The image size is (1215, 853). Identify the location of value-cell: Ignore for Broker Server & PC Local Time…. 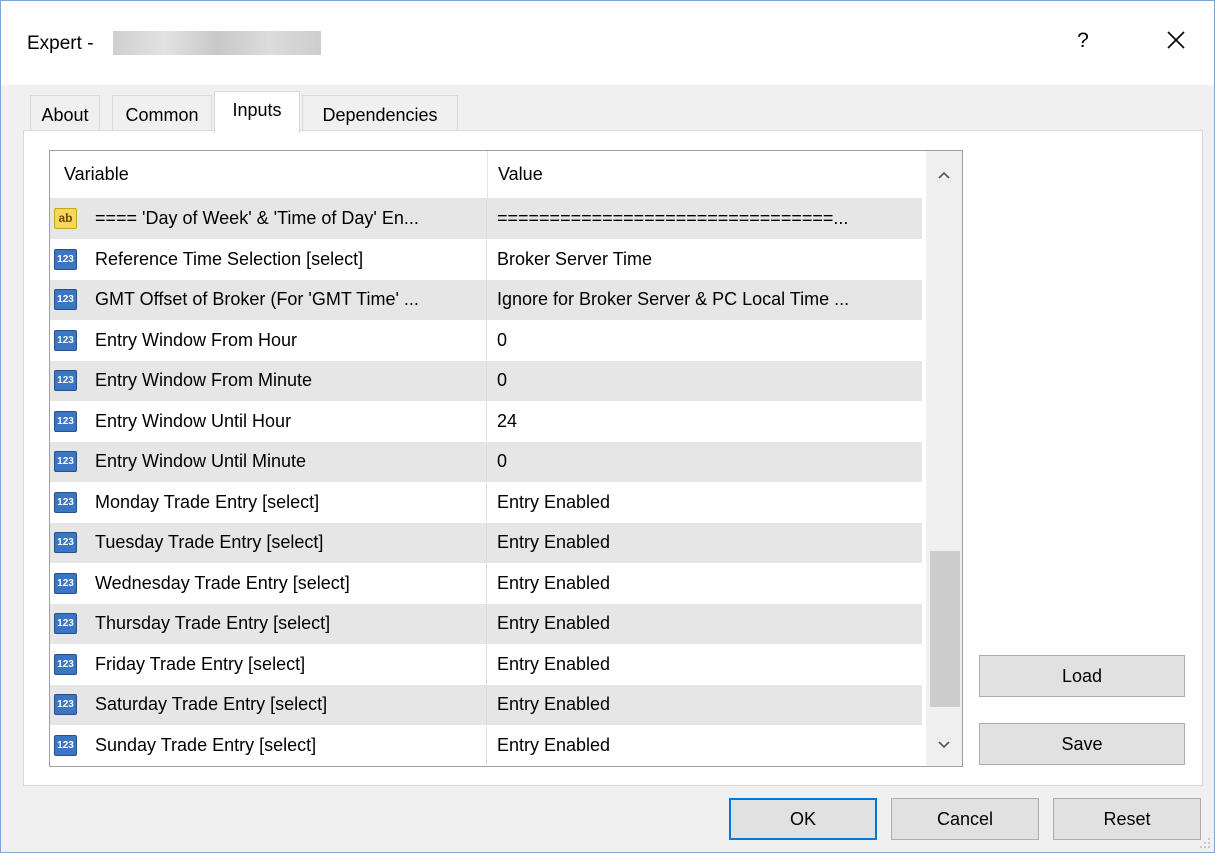
(673, 299).